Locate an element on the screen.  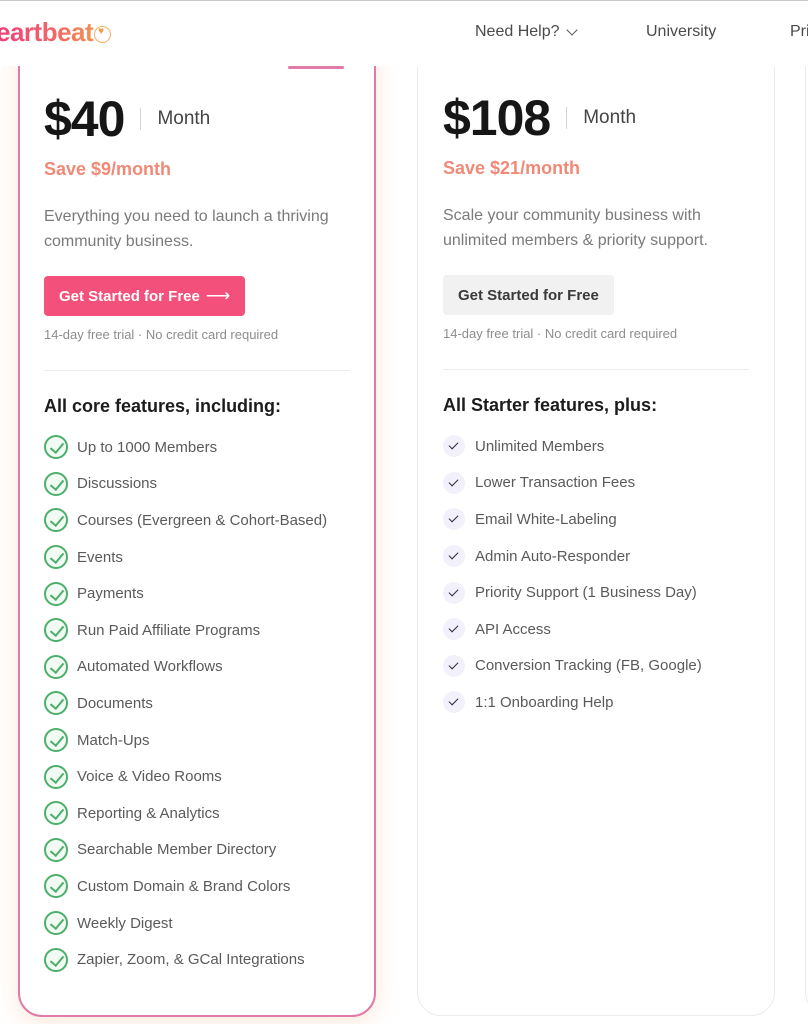
chevron-down-icon is located at coordinates (571, 29).